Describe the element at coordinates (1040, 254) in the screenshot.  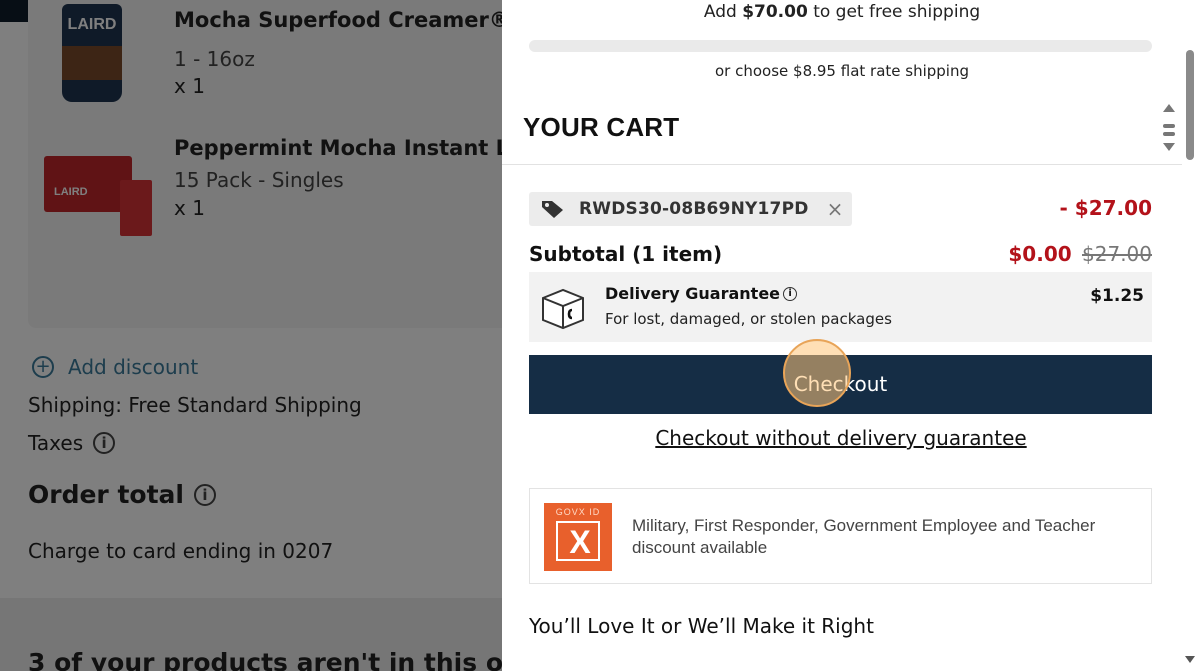
I see `subtotal-price: $0.00` at that location.